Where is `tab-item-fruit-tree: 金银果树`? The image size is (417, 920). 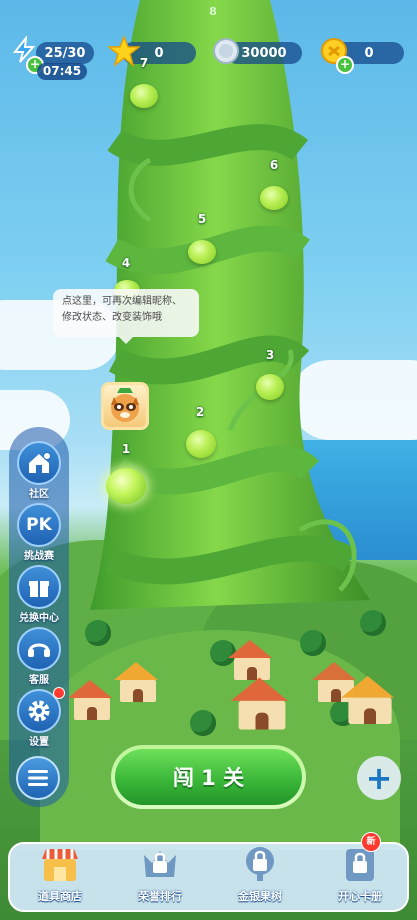 tab-item-fruit-tree: 金银果树 is located at coordinates (260, 877).